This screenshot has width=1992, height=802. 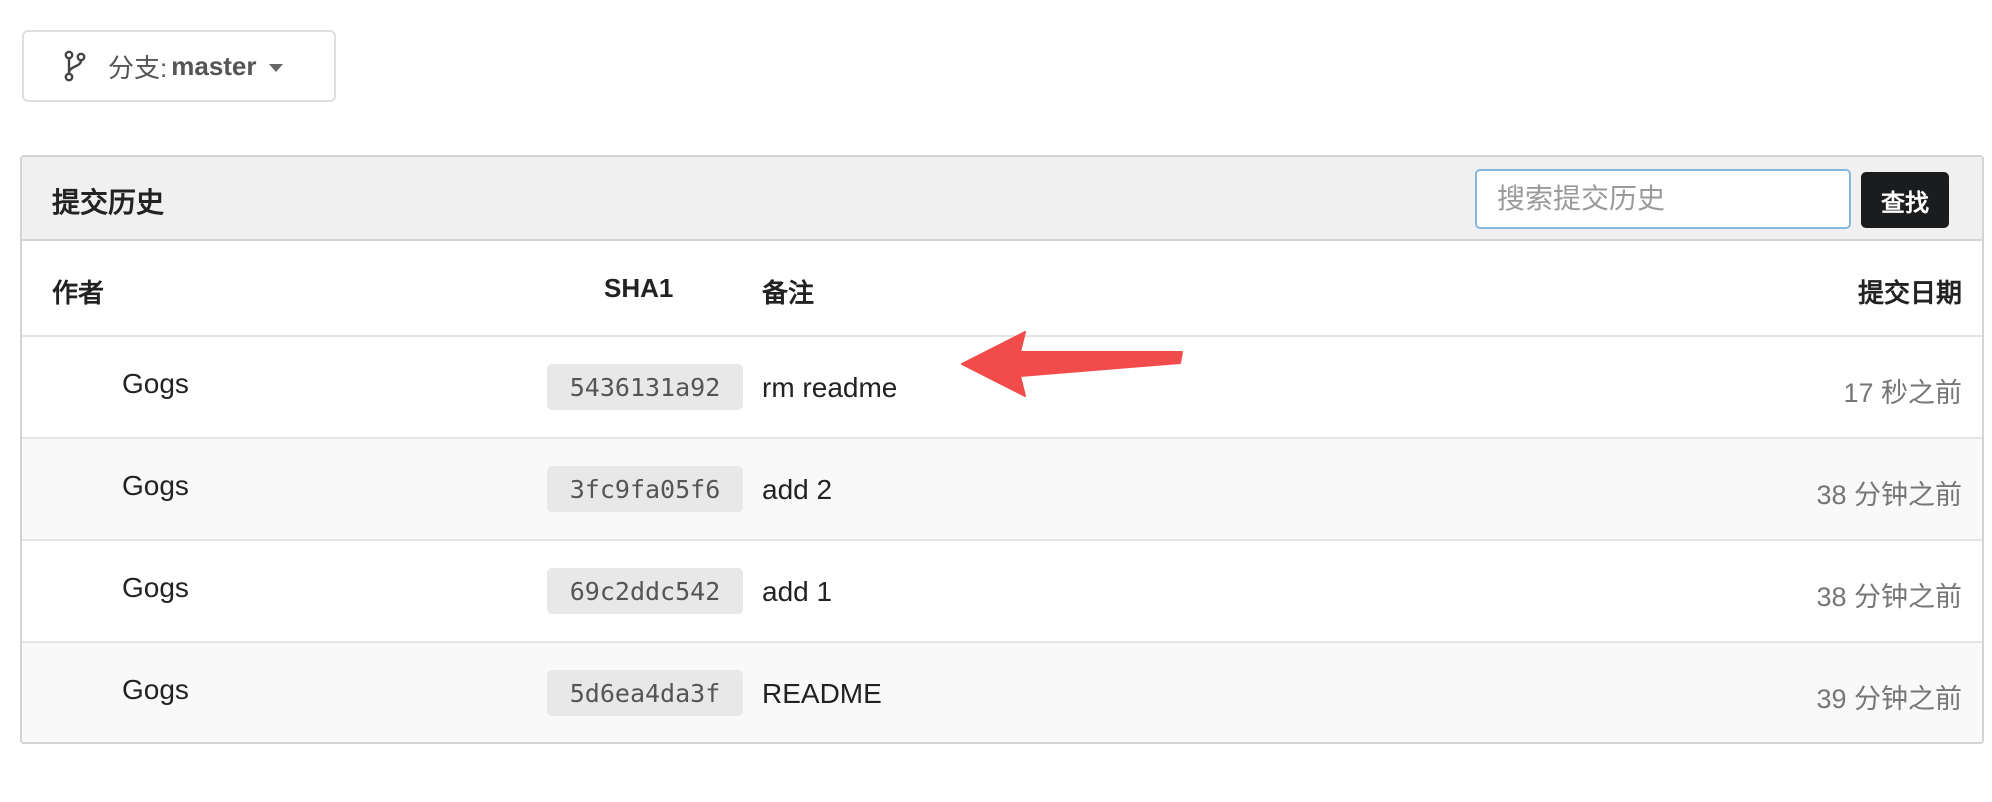 What do you see at coordinates (822, 694) in the screenshot?
I see `commit-message-link: README` at bounding box center [822, 694].